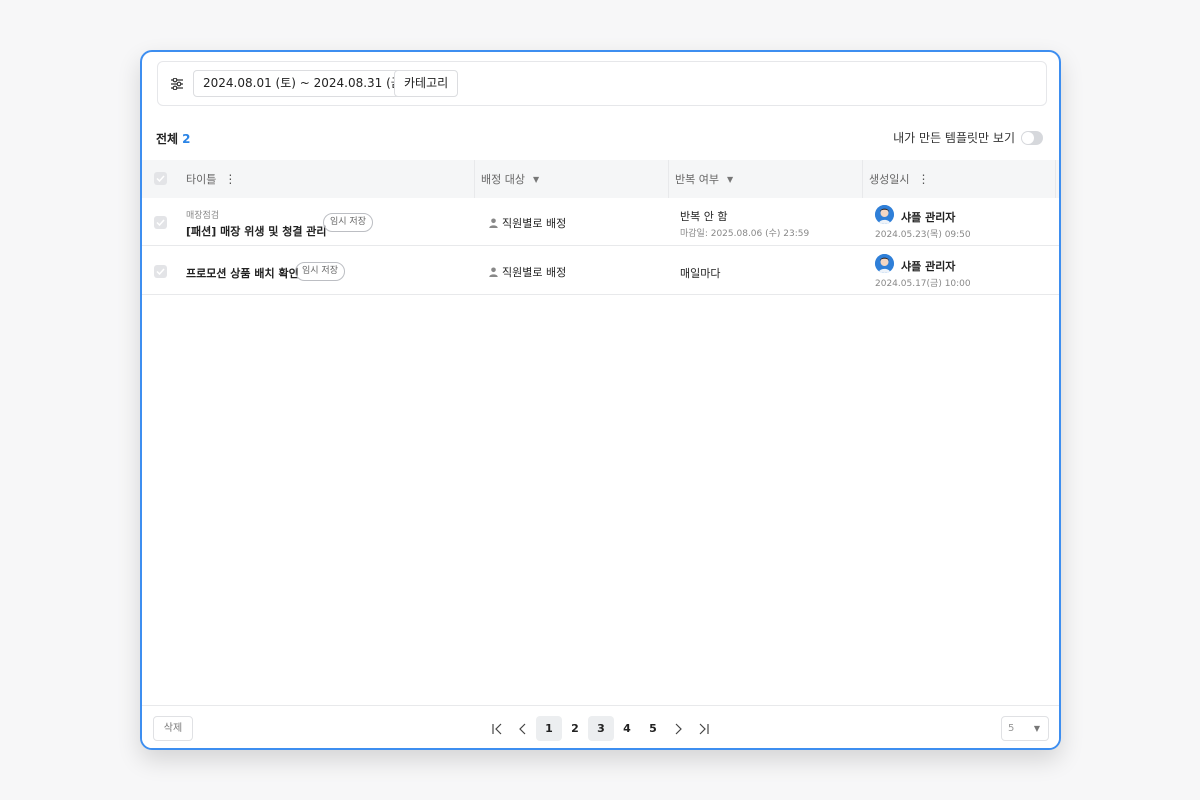 The image size is (1200, 800). What do you see at coordinates (1025, 728) in the screenshot?
I see `page-size-select: 5 ▼` at bounding box center [1025, 728].